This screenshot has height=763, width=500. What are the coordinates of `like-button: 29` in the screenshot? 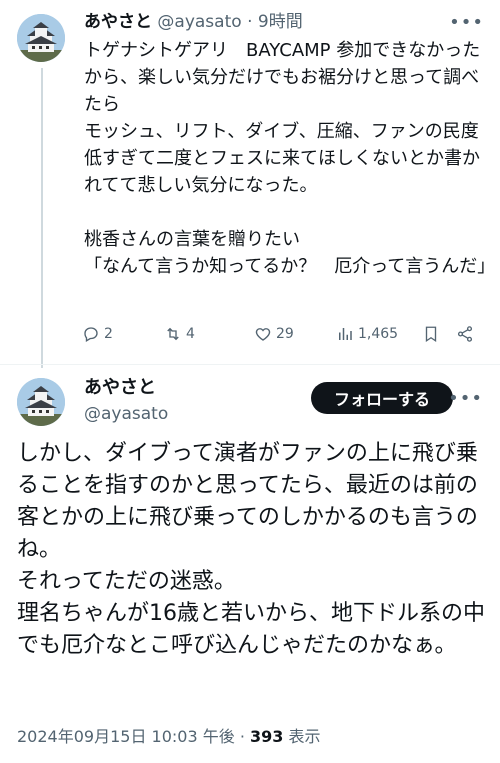 It's located at (274, 334).